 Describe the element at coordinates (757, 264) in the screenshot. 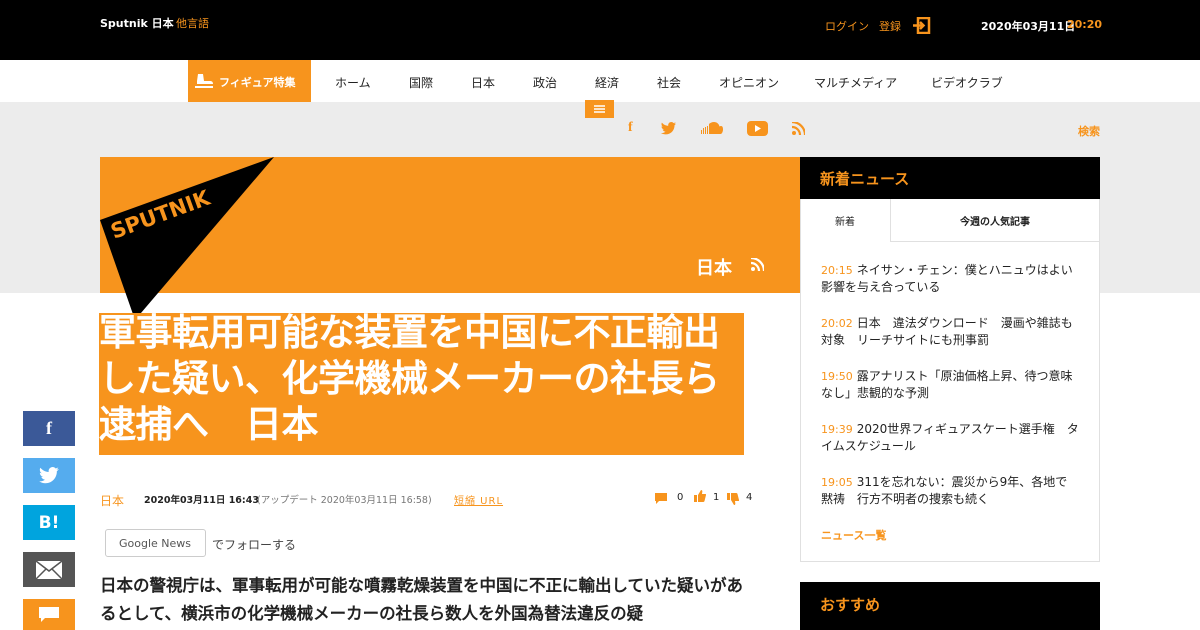

I see `section-rss-icon` at that location.